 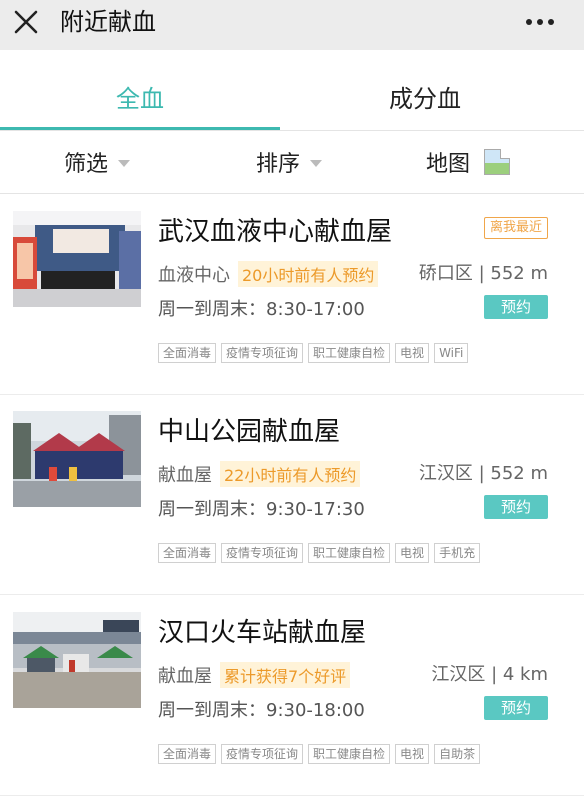 I want to click on title-bar: 附近献血, so click(x=292, y=25).